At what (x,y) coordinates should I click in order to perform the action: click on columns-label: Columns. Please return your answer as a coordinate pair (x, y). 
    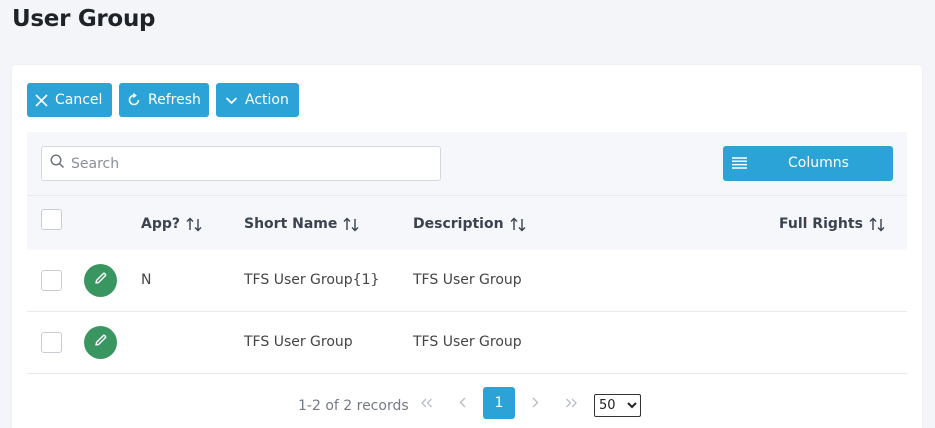
    Looking at the image, I should click on (818, 163).